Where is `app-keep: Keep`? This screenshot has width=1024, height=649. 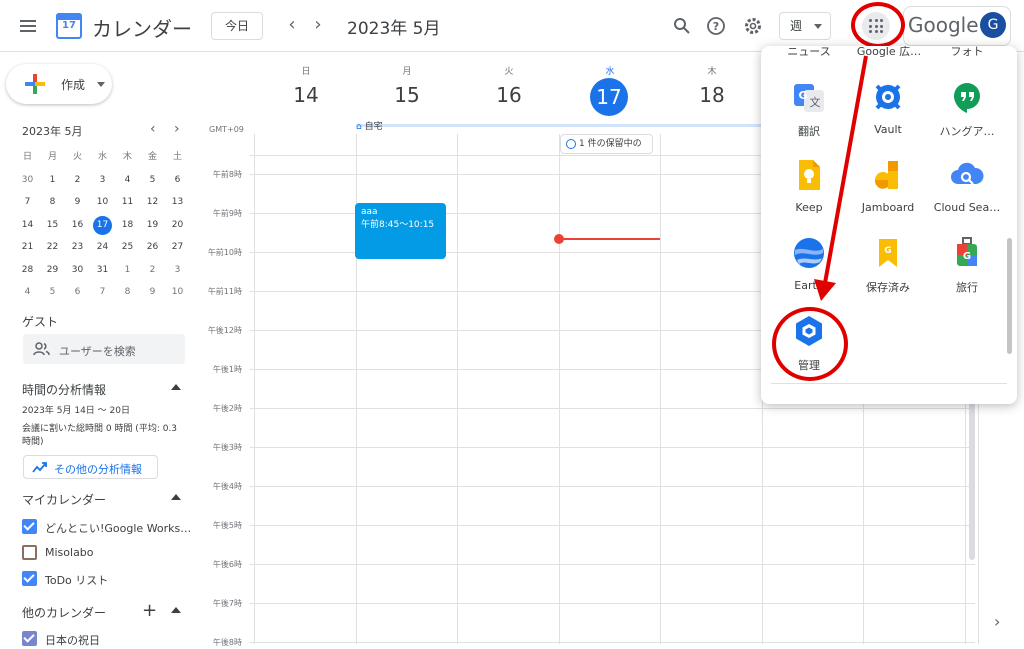 app-keep: Keep is located at coordinates (809, 186).